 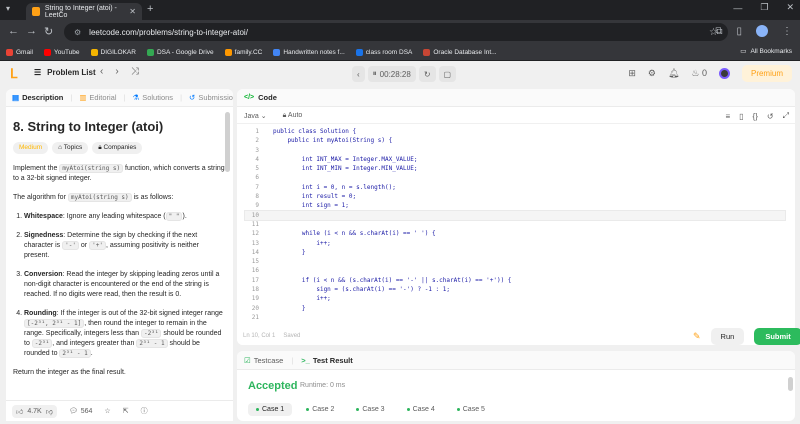 What do you see at coordinates (81, 411) in the screenshot?
I see `comments-button: 💬︎ 564` at bounding box center [81, 411].